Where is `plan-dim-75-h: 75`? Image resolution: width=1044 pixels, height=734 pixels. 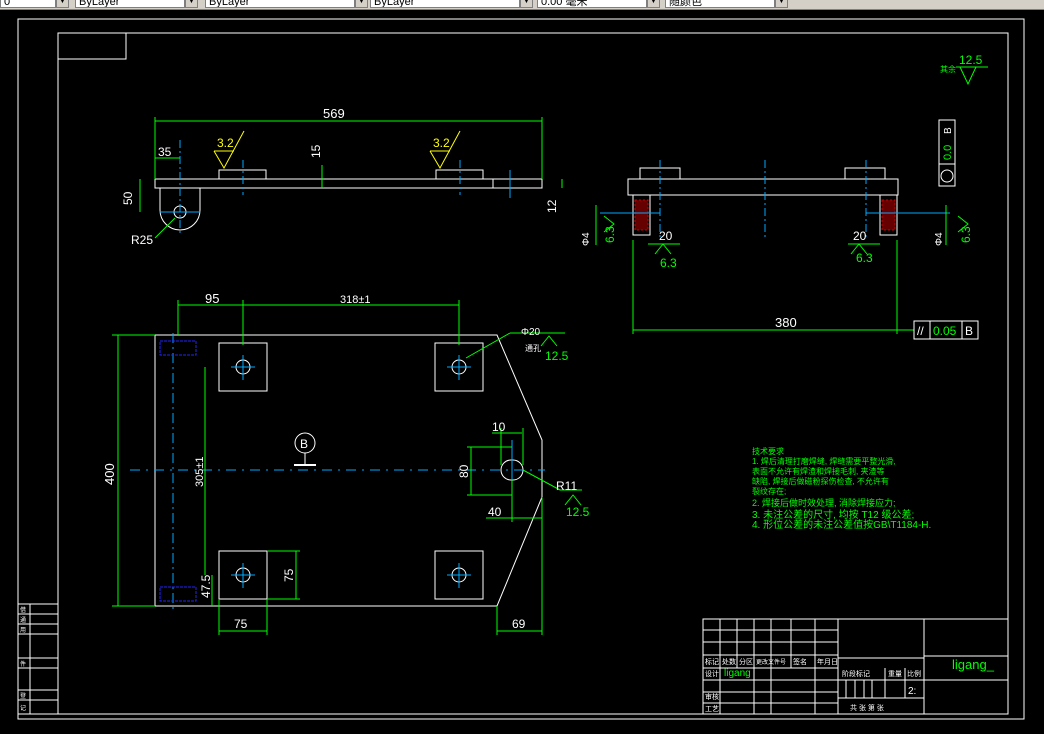
plan-dim-75-h: 75 is located at coordinates (241, 624).